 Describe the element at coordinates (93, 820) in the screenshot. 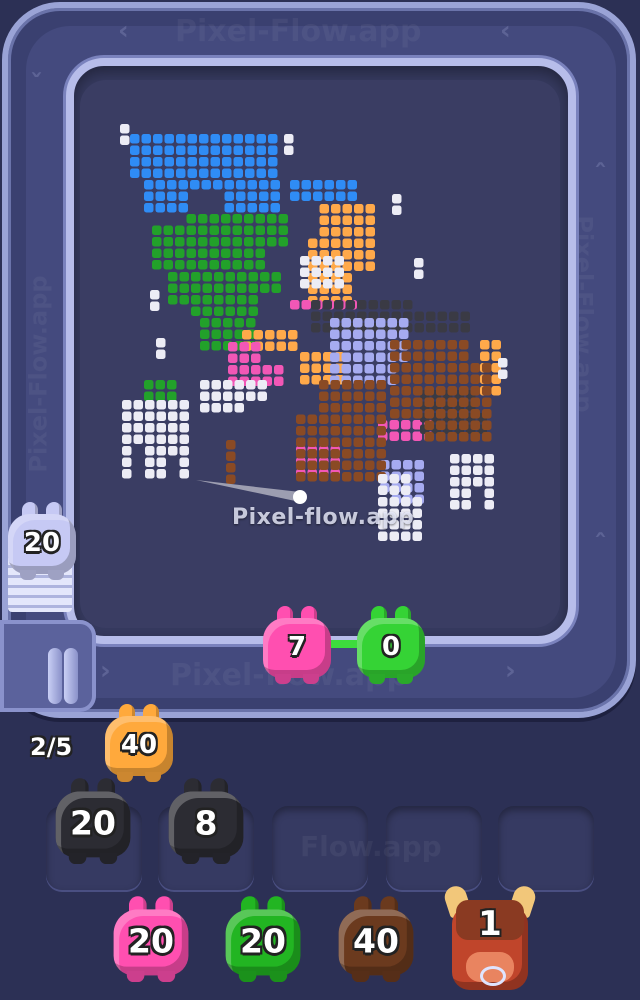

I see `slot-piggy: 20` at that location.